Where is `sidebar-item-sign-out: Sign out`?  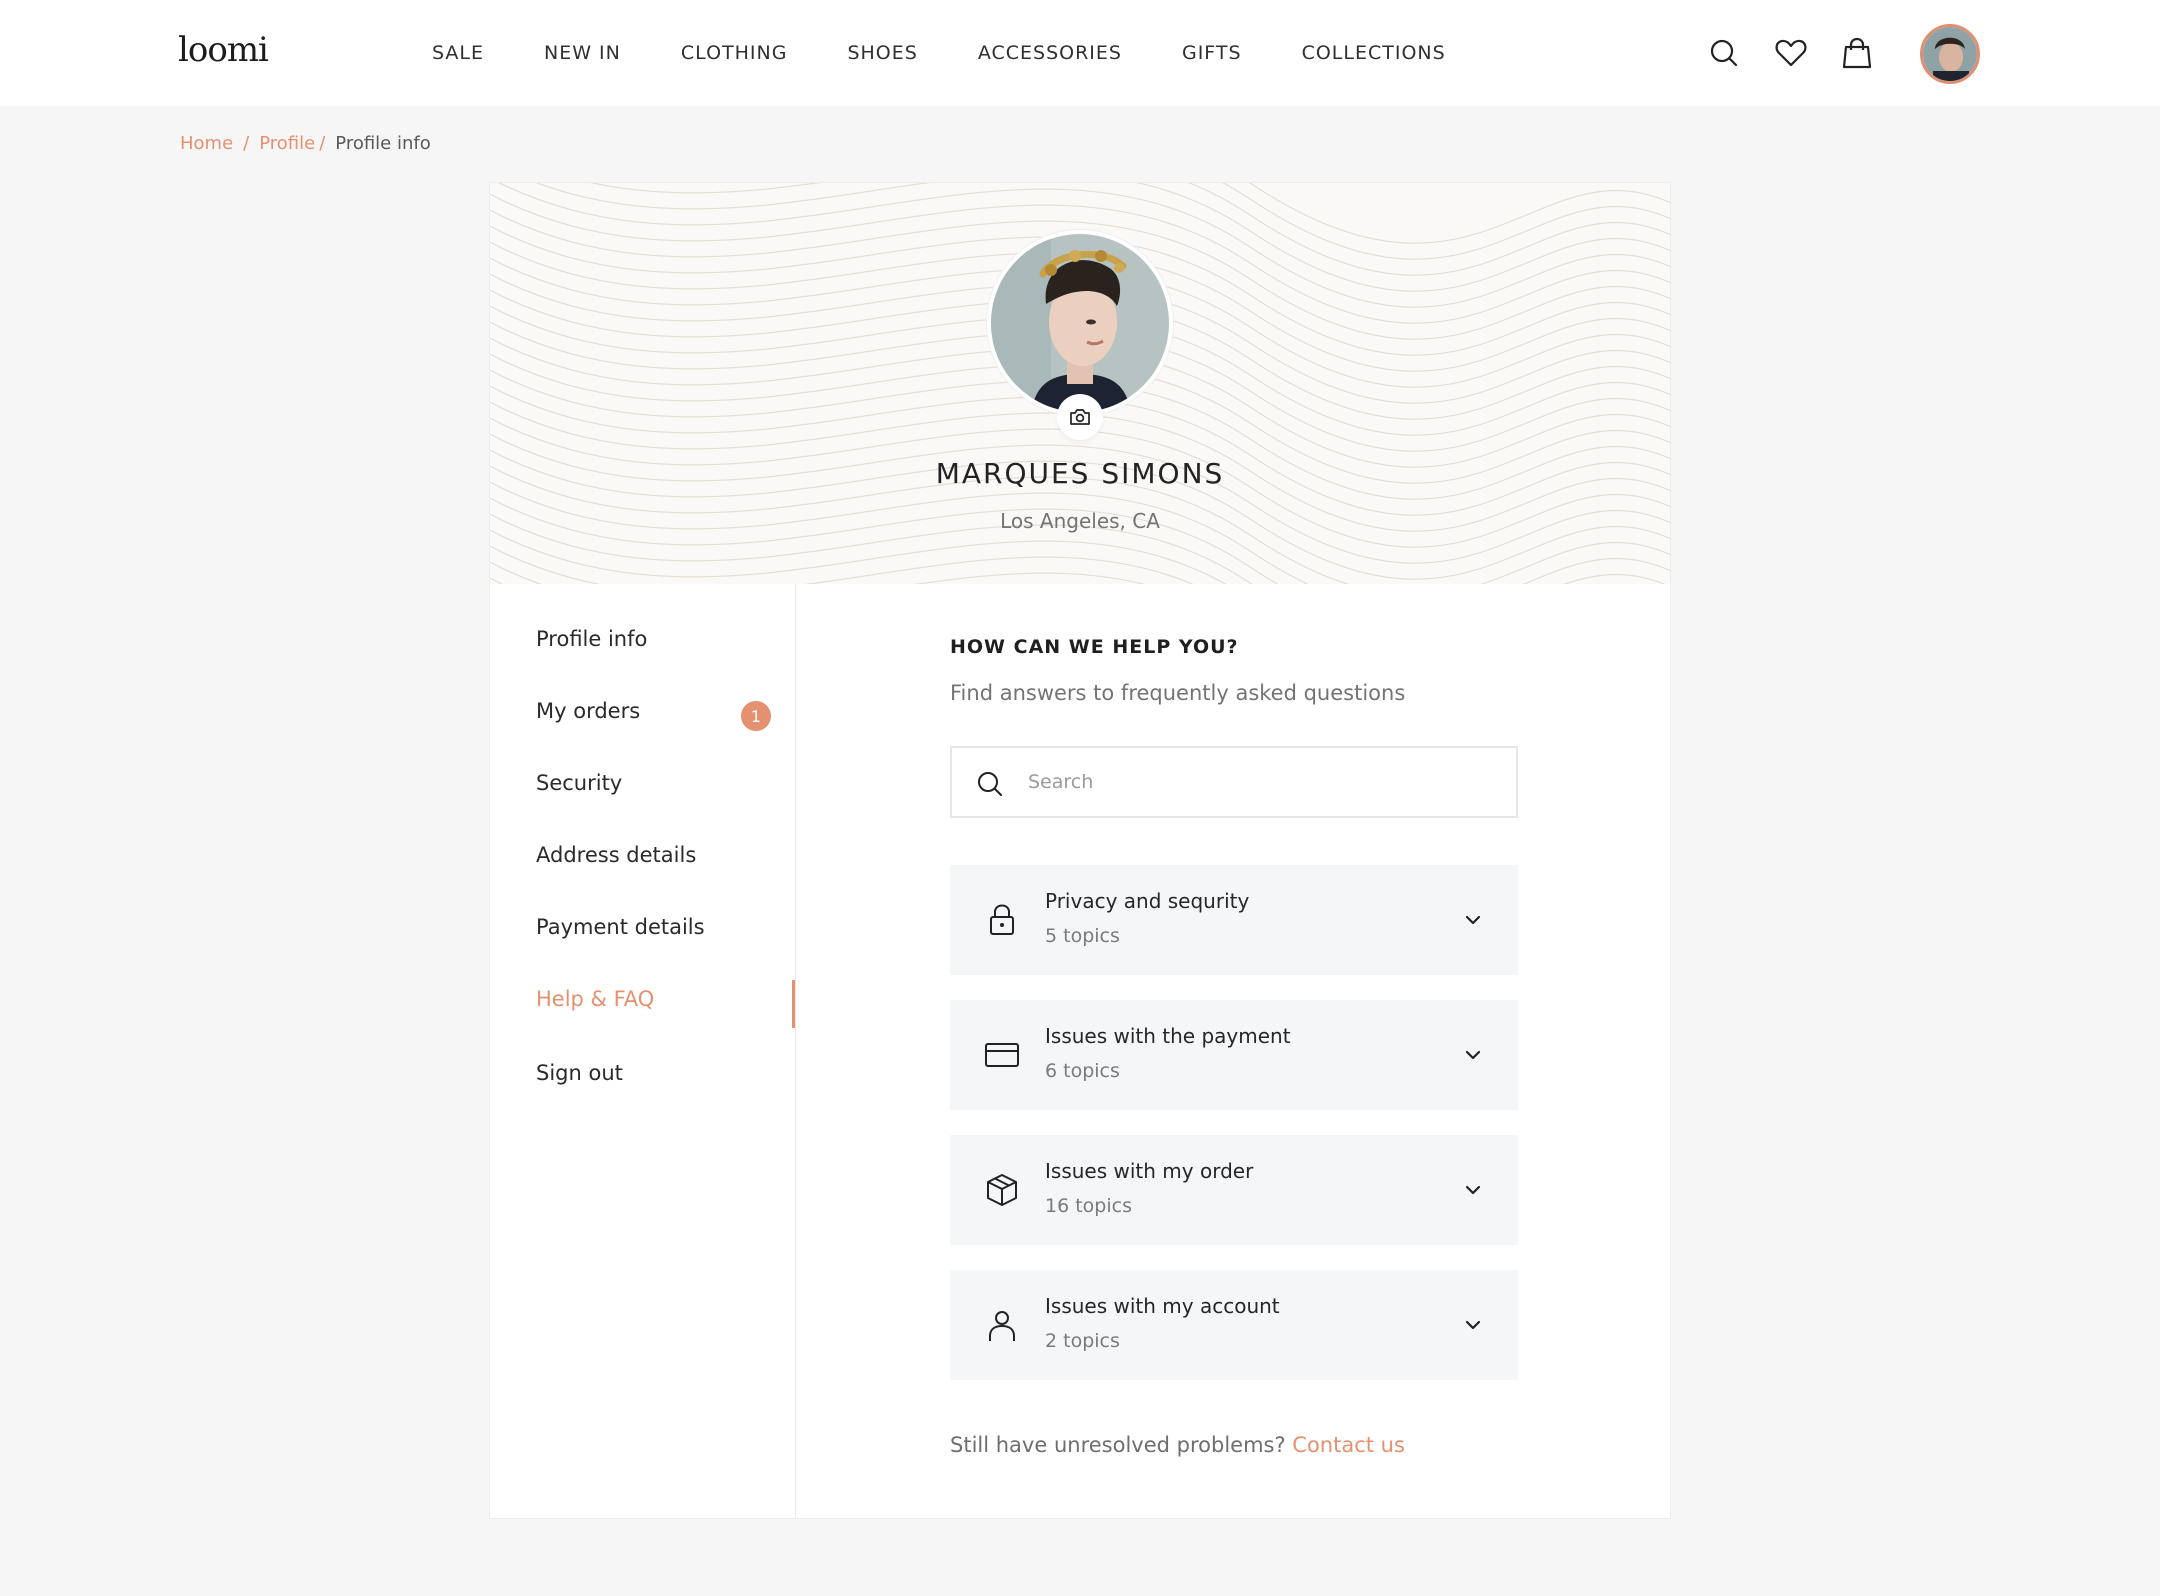
sidebar-item-sign-out: Sign out is located at coordinates (579, 1073).